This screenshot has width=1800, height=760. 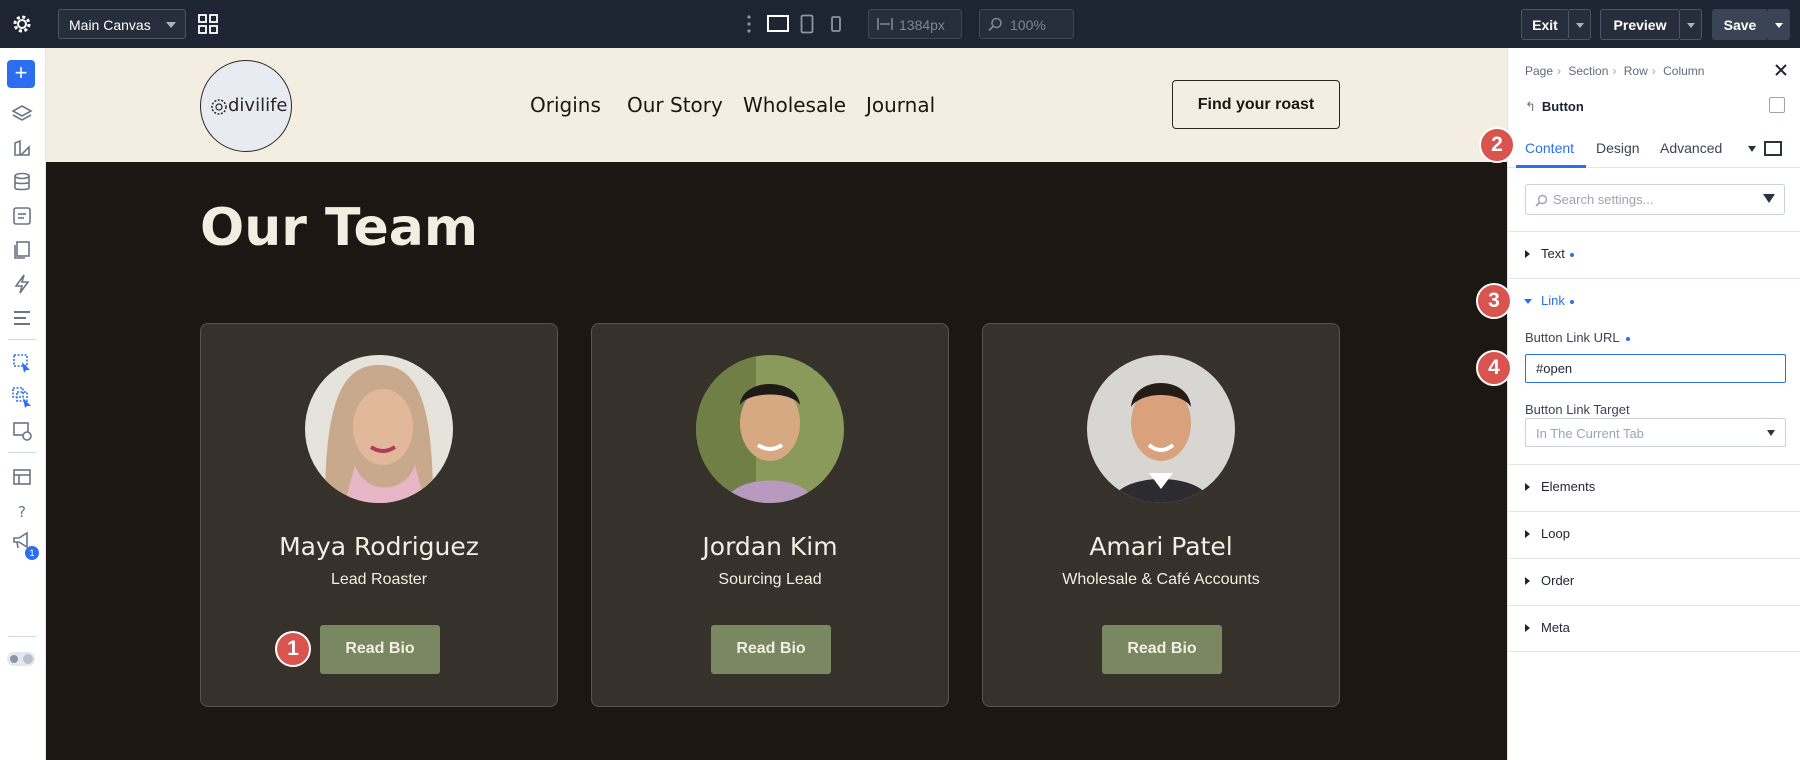 What do you see at coordinates (1590, 433) in the screenshot?
I see `link-target-value: In The Current Tab` at bounding box center [1590, 433].